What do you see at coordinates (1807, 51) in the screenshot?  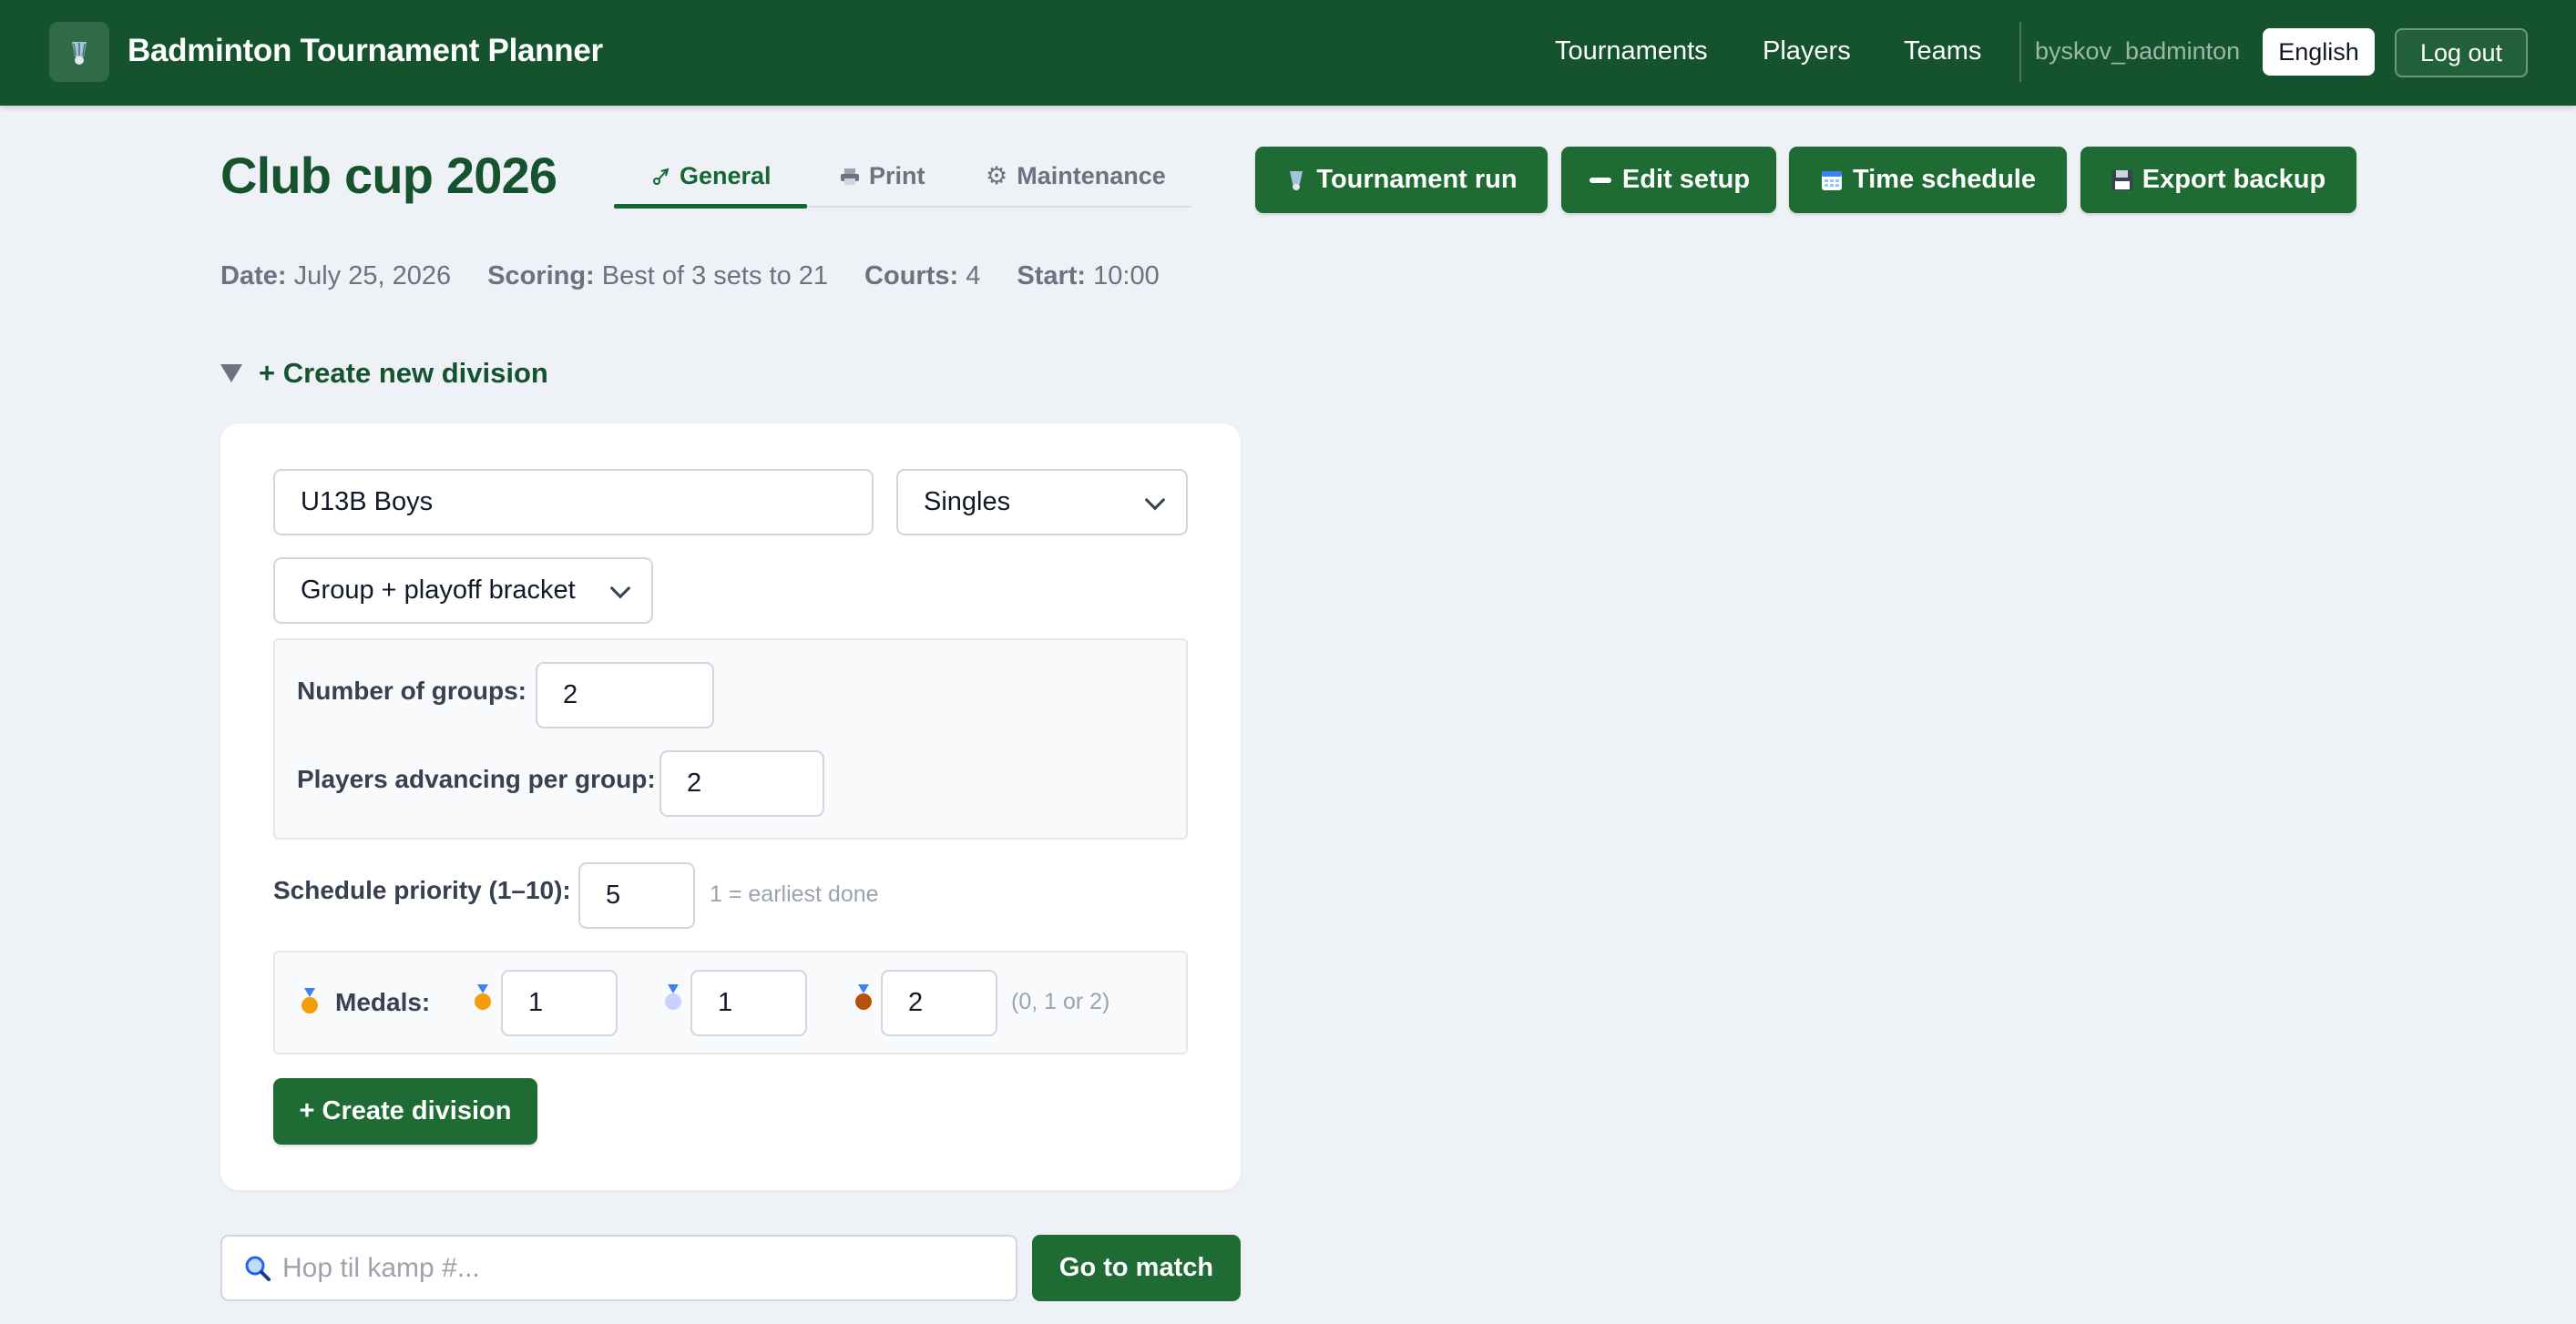 I see `nav-players: Players` at bounding box center [1807, 51].